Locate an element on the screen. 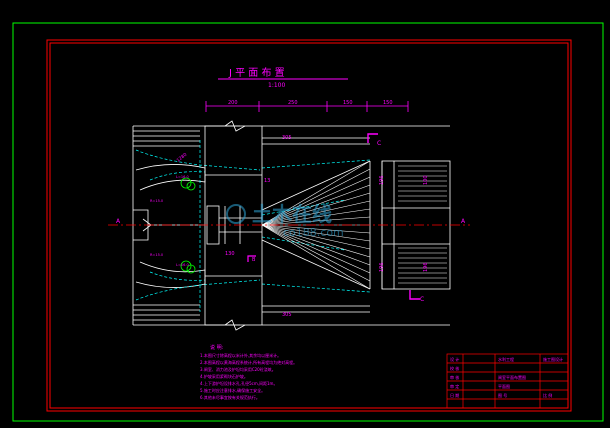  dim-v2: 100 is located at coordinates (426, 180).